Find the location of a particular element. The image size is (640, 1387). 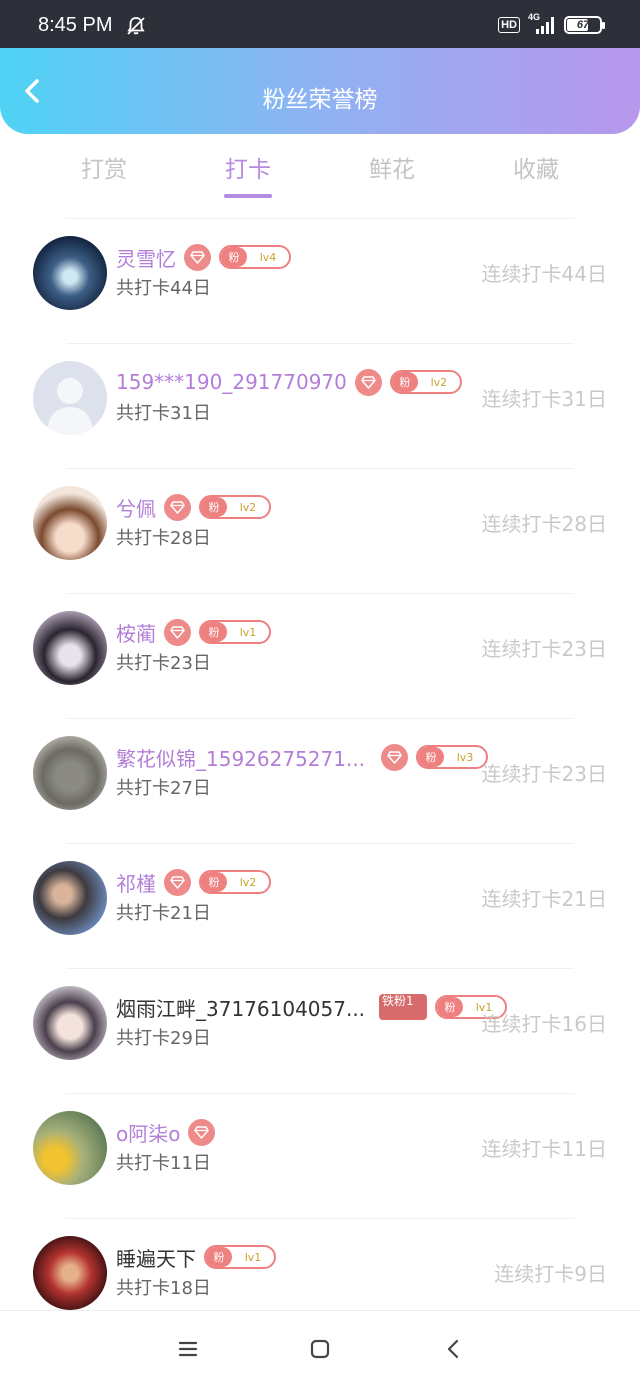

consecutive-checkins: 连续打卡21日 is located at coordinates (544, 899).